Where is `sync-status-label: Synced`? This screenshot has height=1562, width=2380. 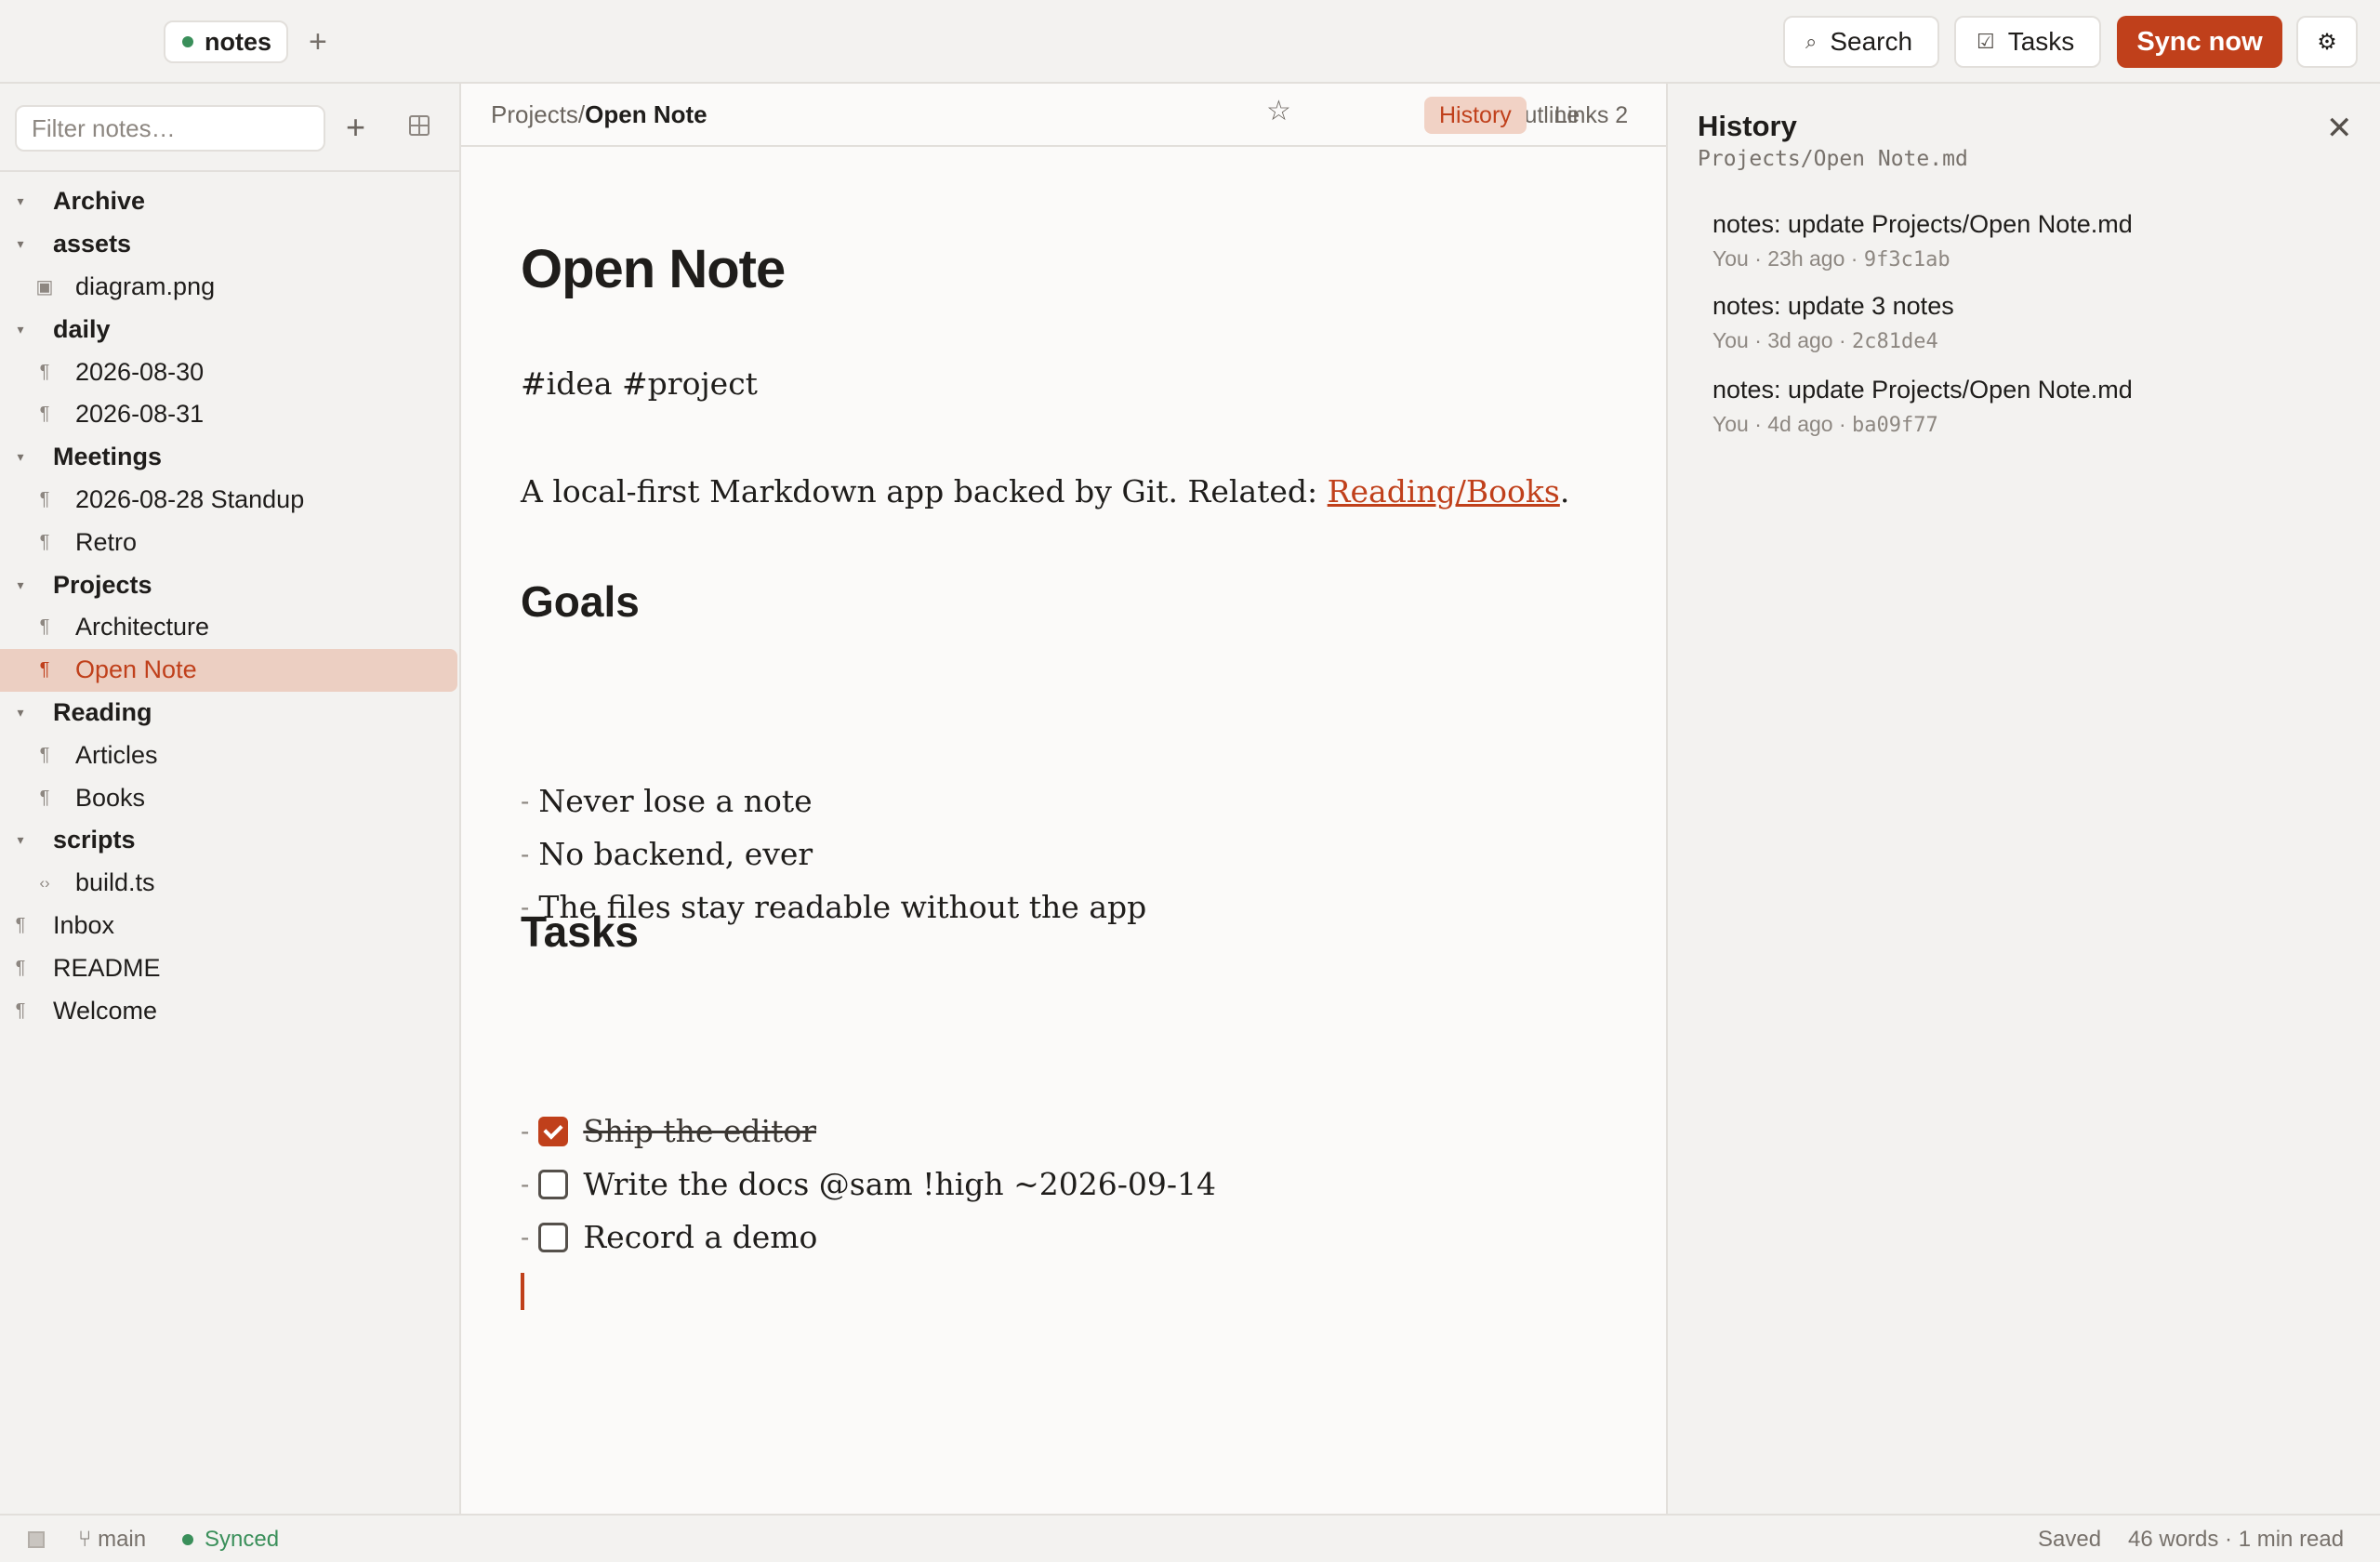 sync-status-label: Synced is located at coordinates (242, 1539).